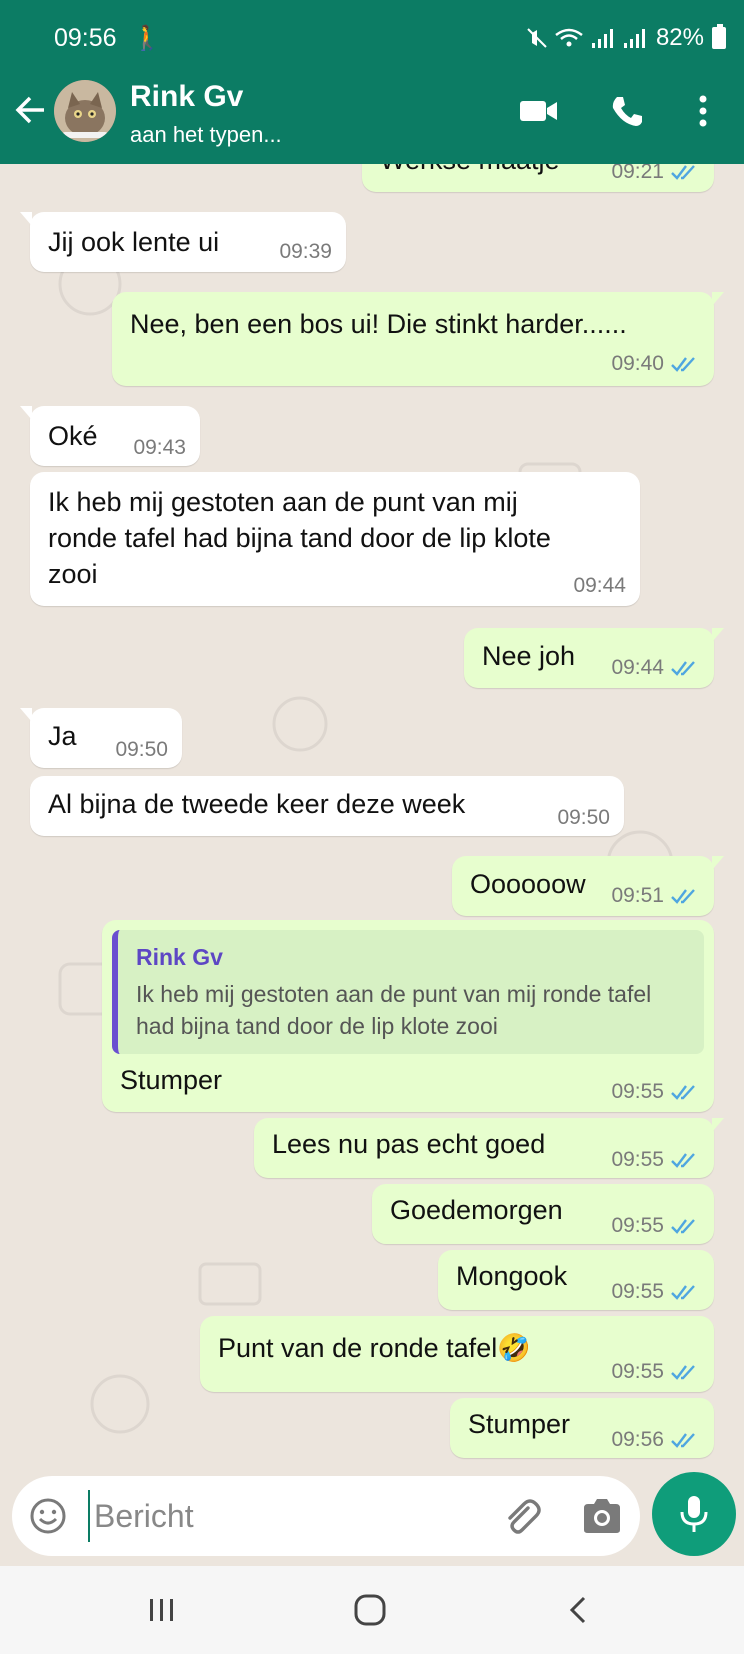 This screenshot has height=1654, width=744. I want to click on message-text: Oooooow, so click(528, 884).